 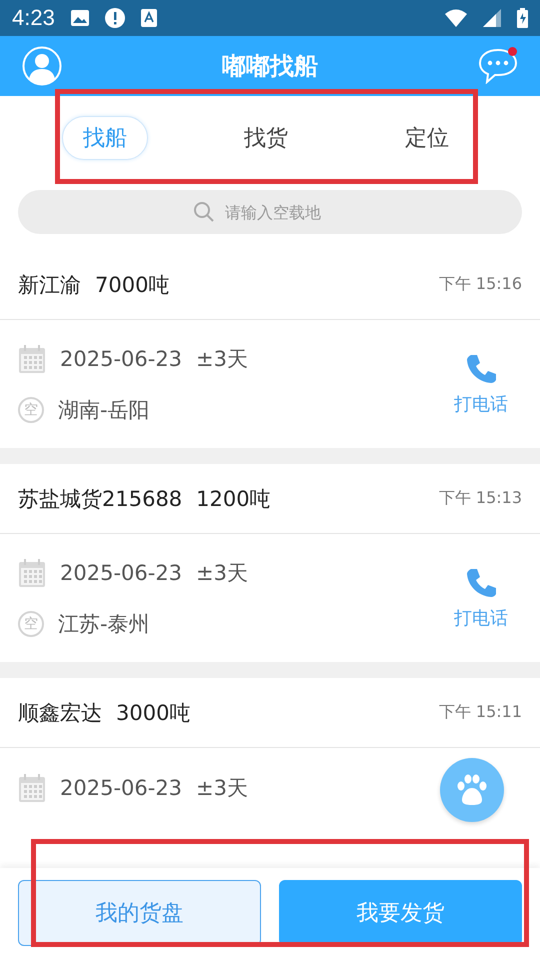 I want to click on avatar-icon, so click(x=42, y=66).